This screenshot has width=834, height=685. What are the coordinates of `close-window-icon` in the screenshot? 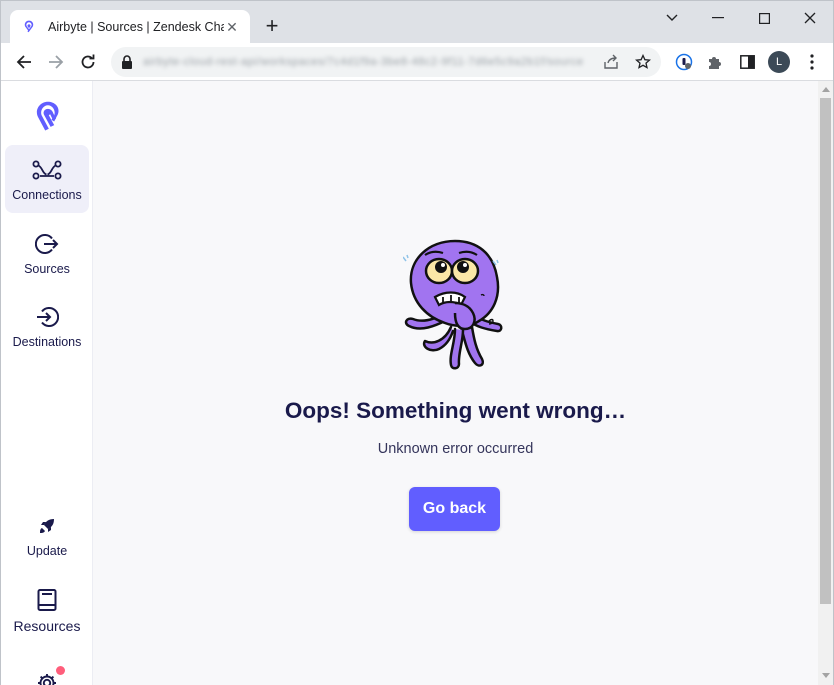 It's located at (810, 18).